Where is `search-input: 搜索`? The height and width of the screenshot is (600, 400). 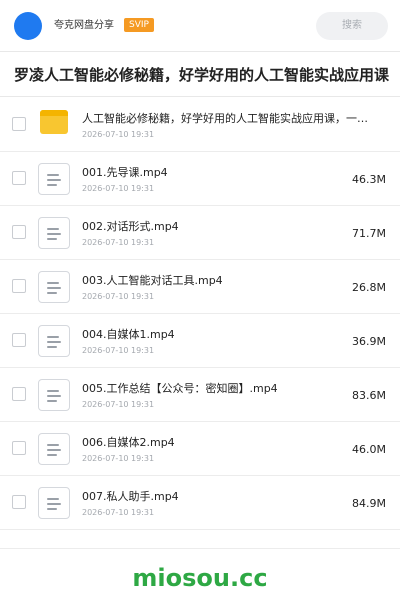 search-input: 搜索 is located at coordinates (352, 26).